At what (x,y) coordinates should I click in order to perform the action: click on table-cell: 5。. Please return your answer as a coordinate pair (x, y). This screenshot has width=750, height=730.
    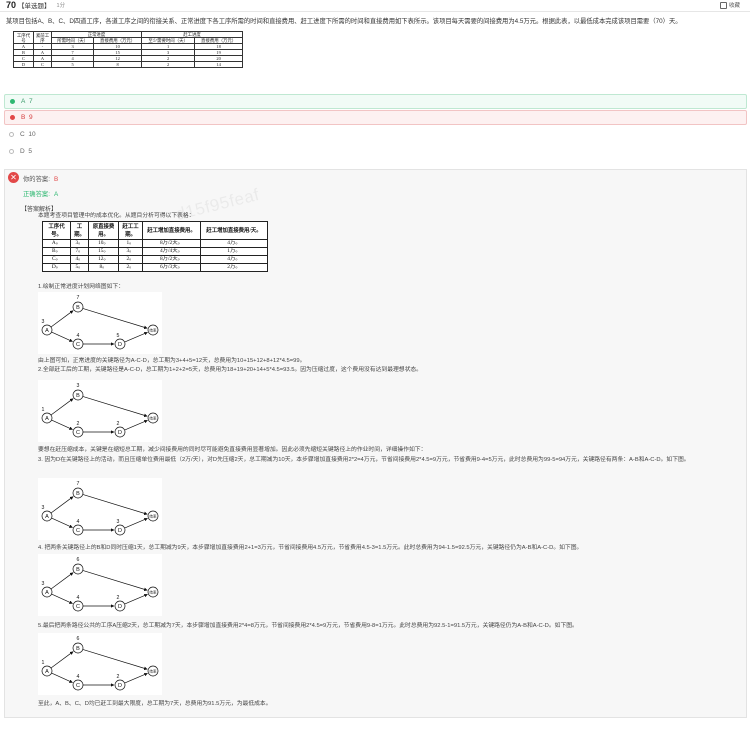
    Looking at the image, I should click on (79, 267).